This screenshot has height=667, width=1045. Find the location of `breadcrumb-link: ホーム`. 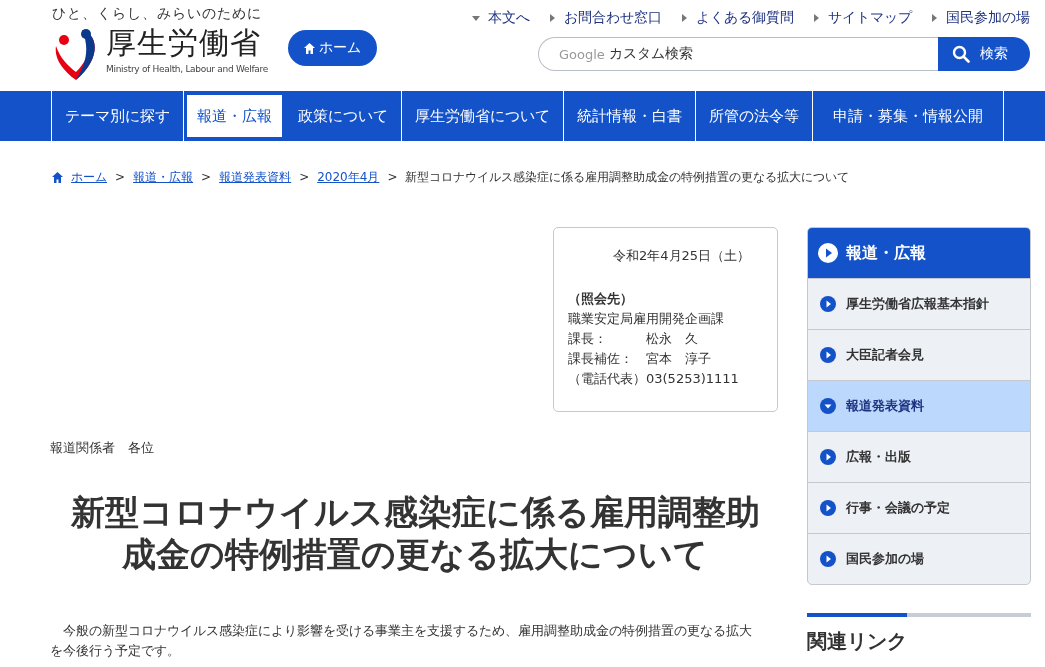

breadcrumb-link: ホーム is located at coordinates (89, 177).